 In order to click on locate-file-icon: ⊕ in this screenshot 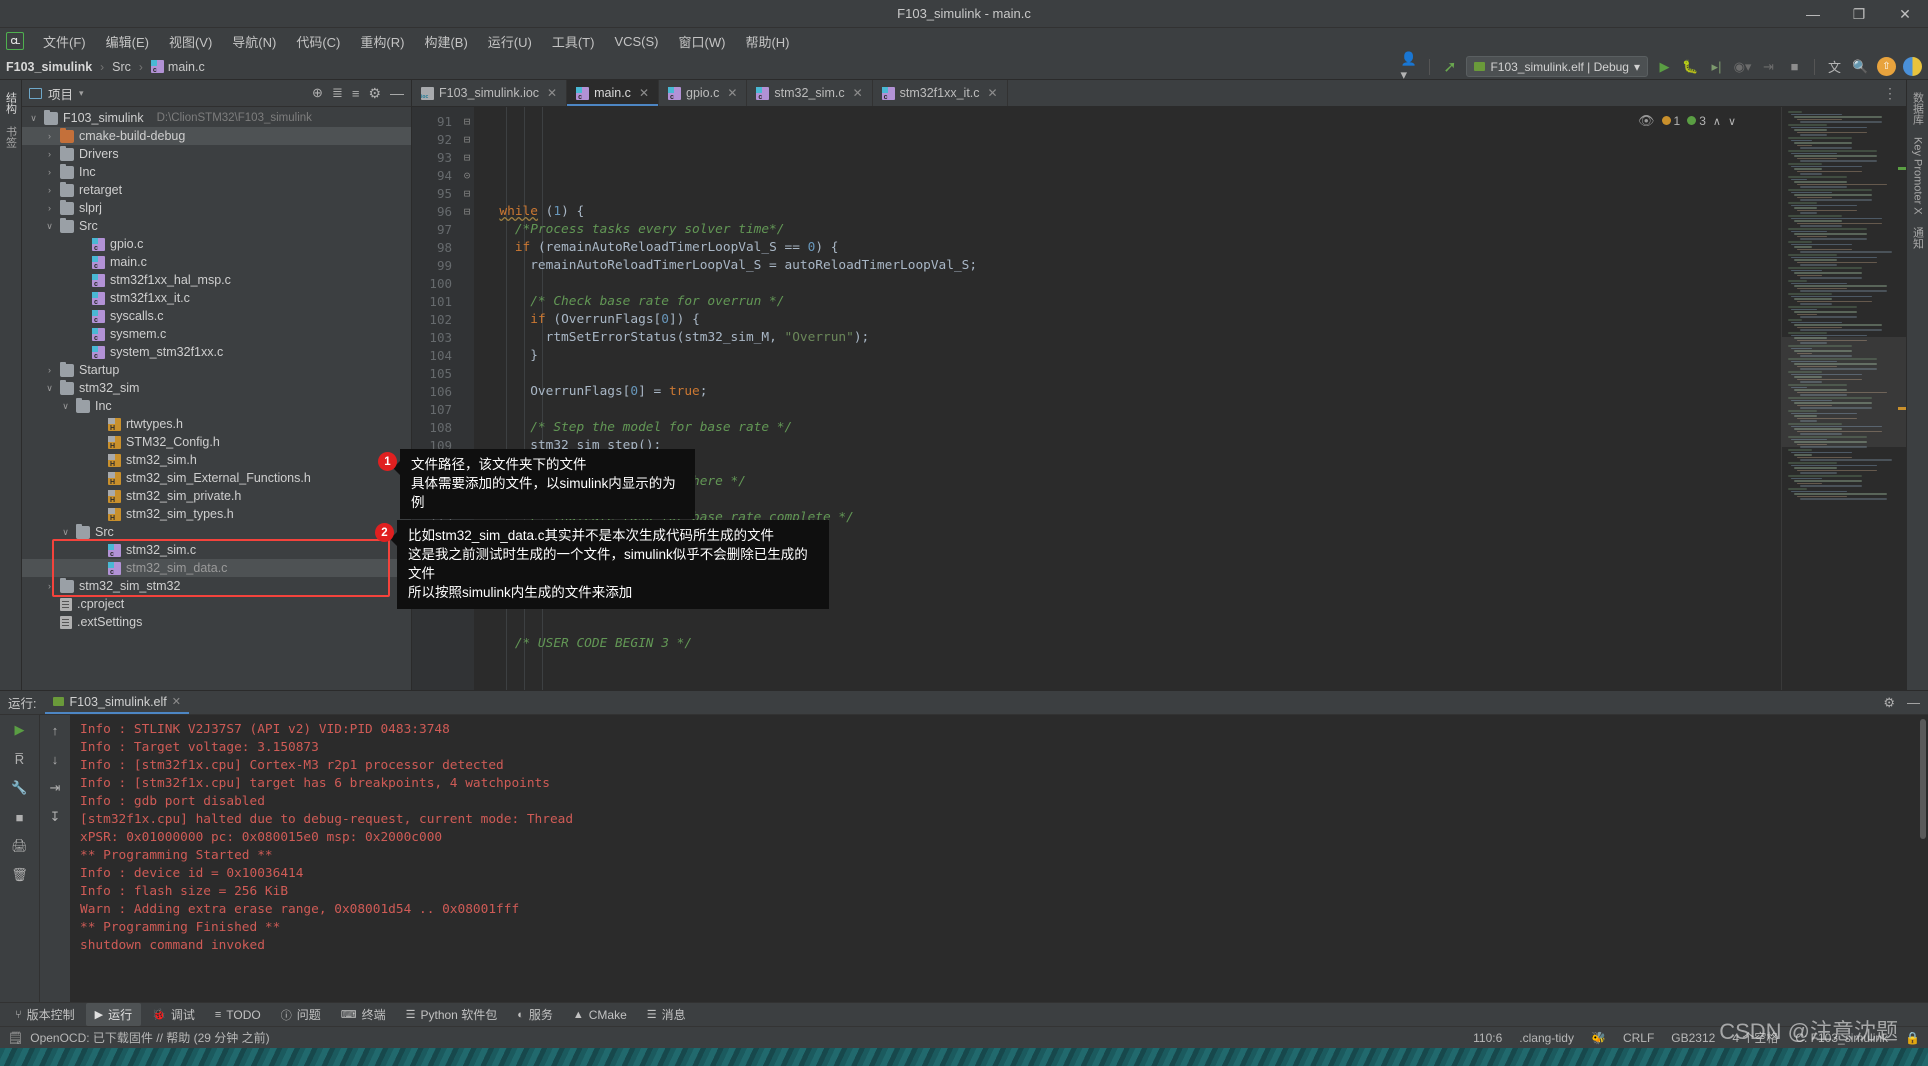, I will do `click(317, 93)`.